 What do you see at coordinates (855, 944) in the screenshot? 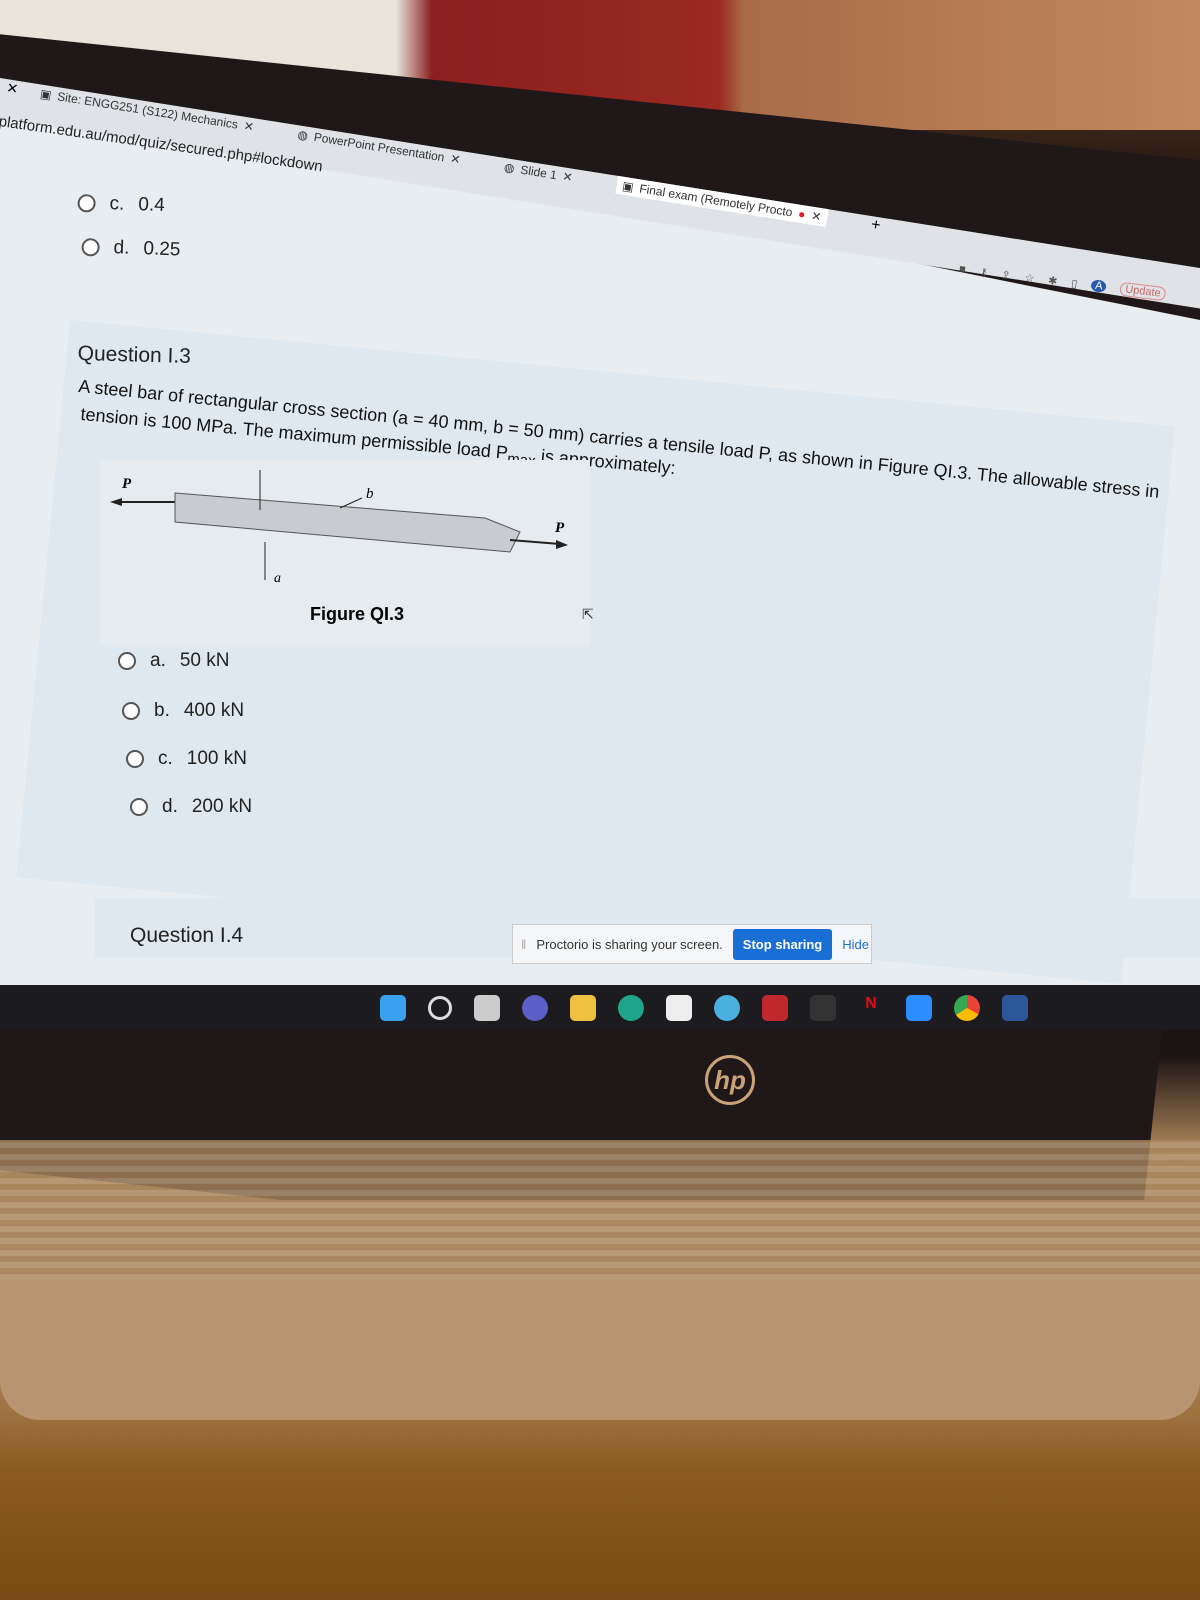
I see `hide-button: Hide` at bounding box center [855, 944].